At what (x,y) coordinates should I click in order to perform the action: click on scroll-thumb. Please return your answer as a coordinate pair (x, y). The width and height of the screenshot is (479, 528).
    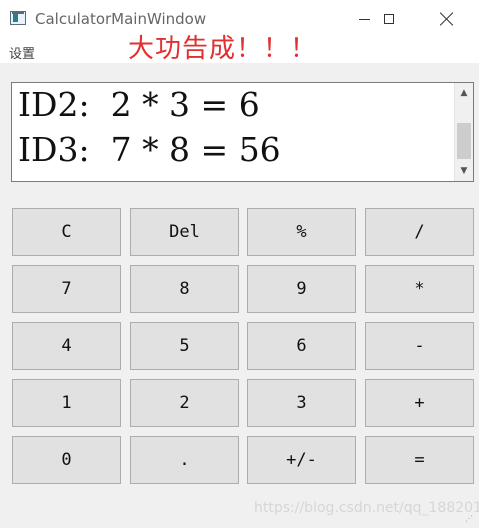
    Looking at the image, I should click on (464, 141).